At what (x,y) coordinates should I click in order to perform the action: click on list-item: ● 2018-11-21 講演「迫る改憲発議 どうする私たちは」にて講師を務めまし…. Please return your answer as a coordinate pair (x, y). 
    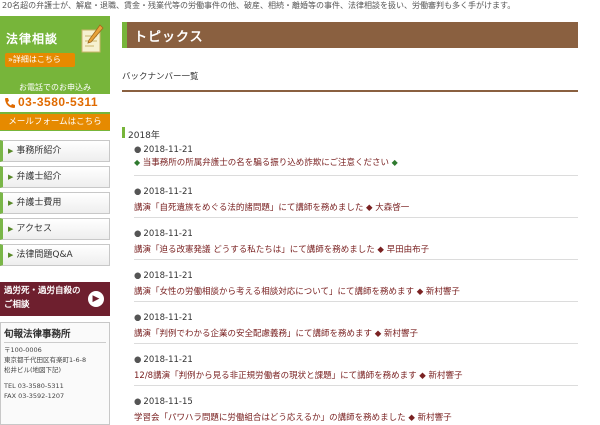
    Looking at the image, I should click on (356, 250).